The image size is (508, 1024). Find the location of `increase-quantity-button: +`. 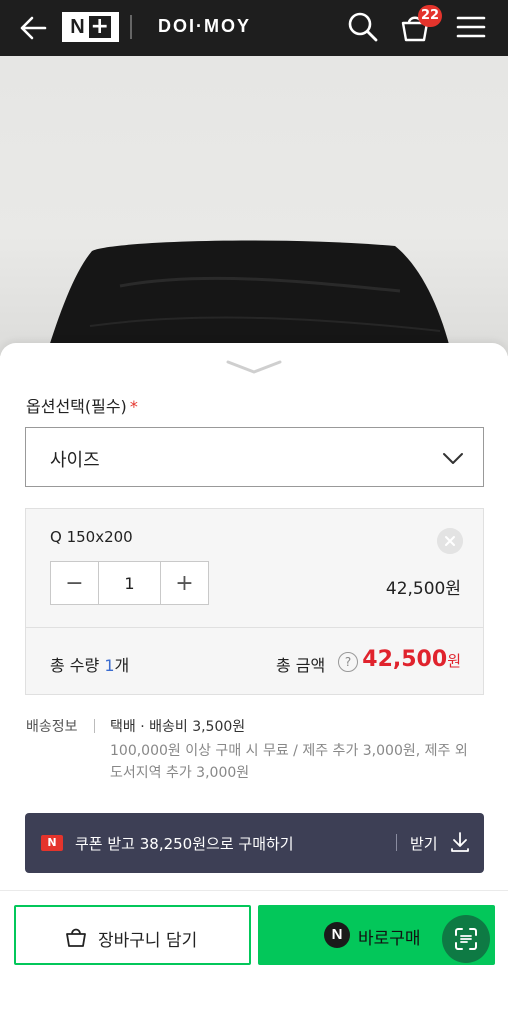

increase-quantity-button: + is located at coordinates (184, 583).